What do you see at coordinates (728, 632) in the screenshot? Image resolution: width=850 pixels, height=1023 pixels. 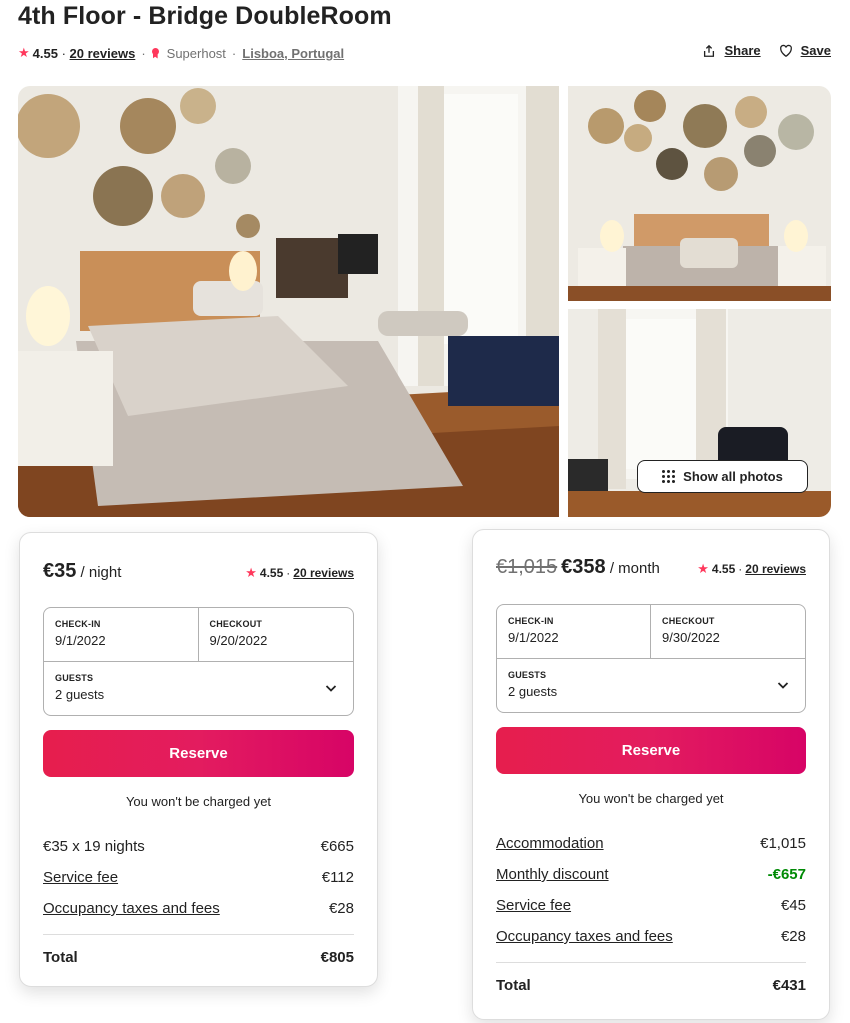 I see `checkout-field: CHECKOUT 9/30/2022` at bounding box center [728, 632].